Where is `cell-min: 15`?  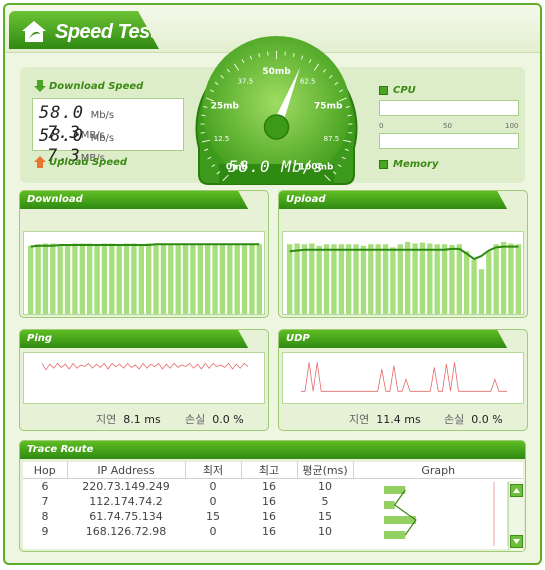
cell-min: 15 is located at coordinates (213, 516).